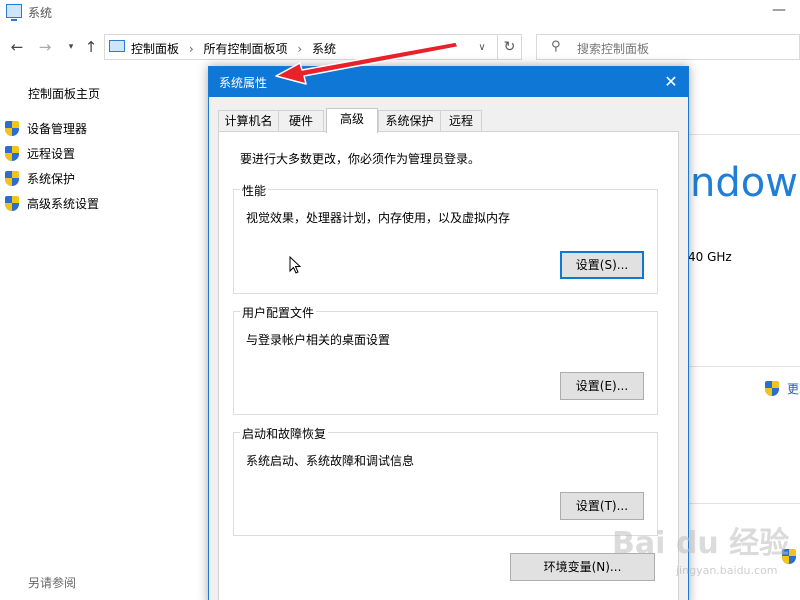  I want to click on sidebar-item-label: 高级系统设置, so click(63, 204).